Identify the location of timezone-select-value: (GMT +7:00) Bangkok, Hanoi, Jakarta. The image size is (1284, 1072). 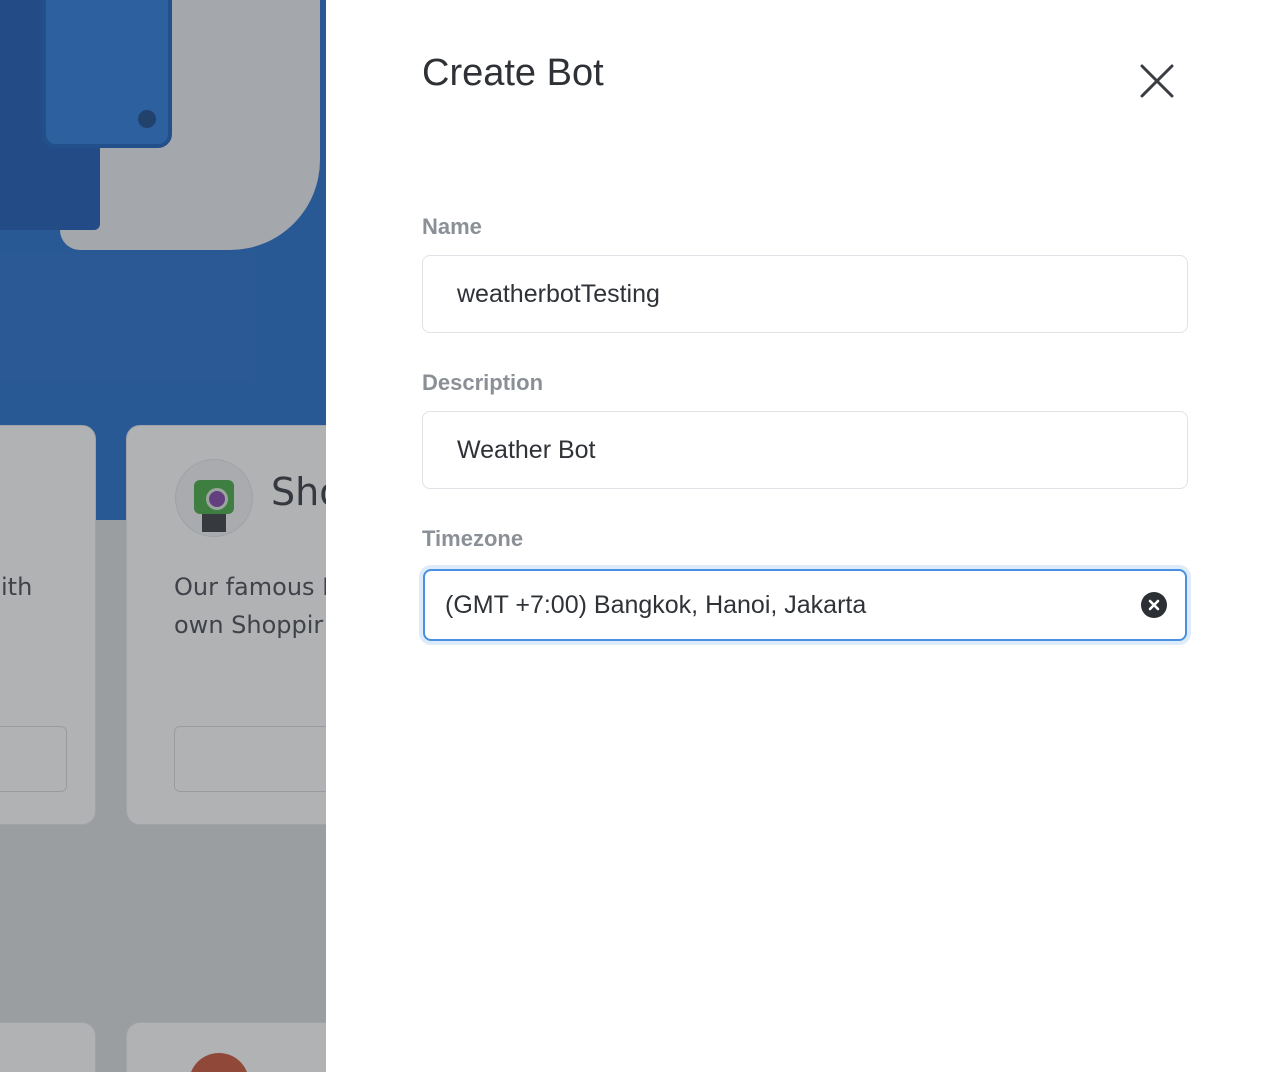
(656, 605).